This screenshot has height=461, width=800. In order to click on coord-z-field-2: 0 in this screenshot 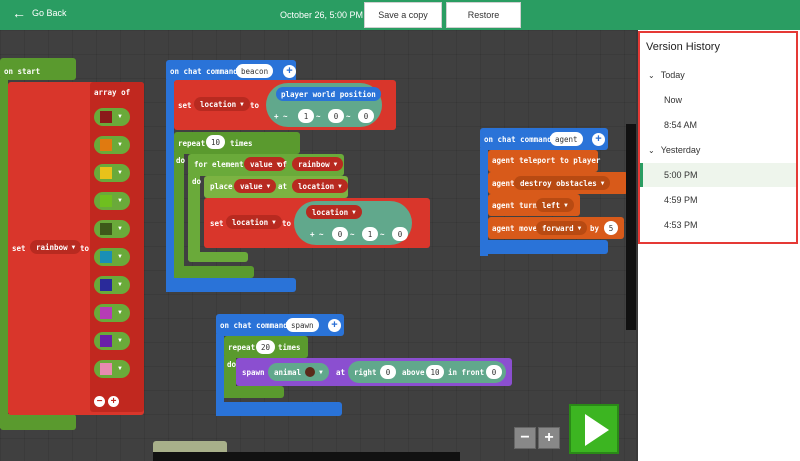, I will do `click(400, 234)`.